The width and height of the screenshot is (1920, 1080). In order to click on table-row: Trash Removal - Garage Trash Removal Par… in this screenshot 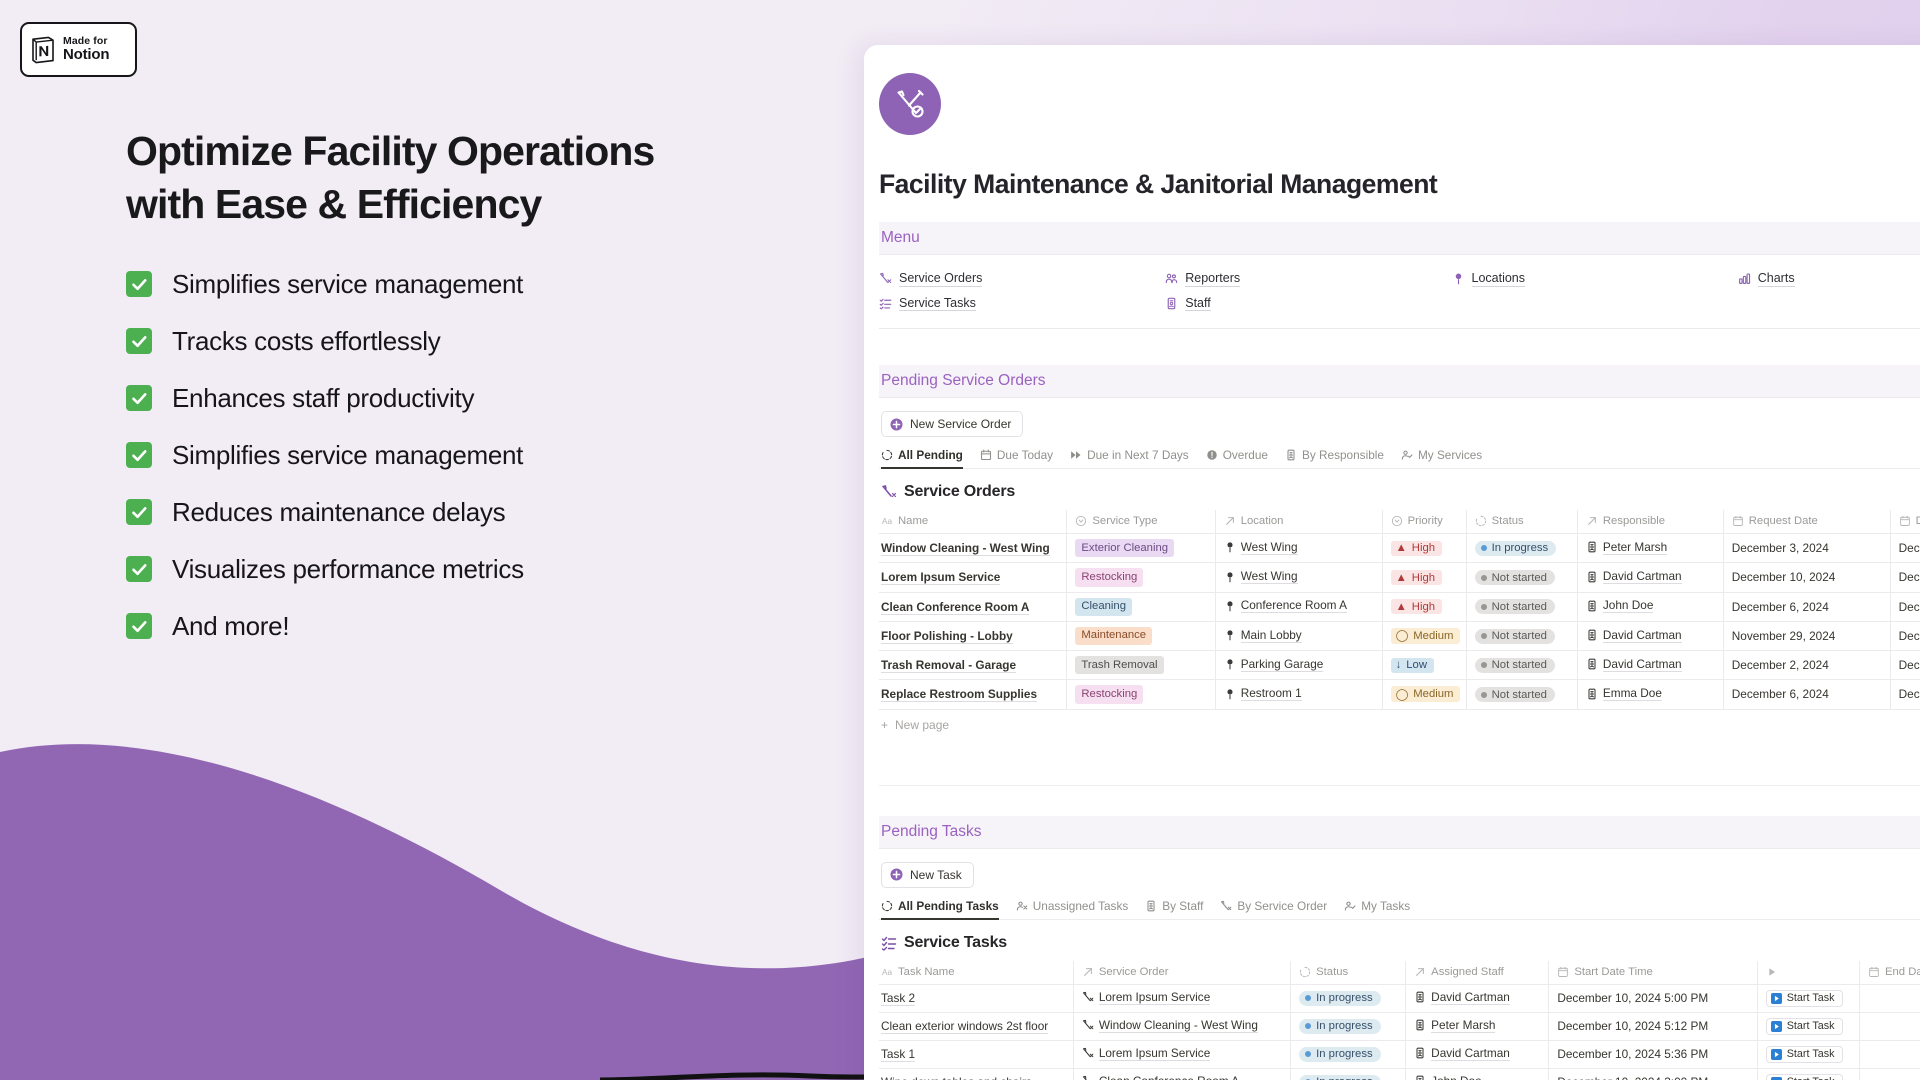, I will do `click(1399, 665)`.